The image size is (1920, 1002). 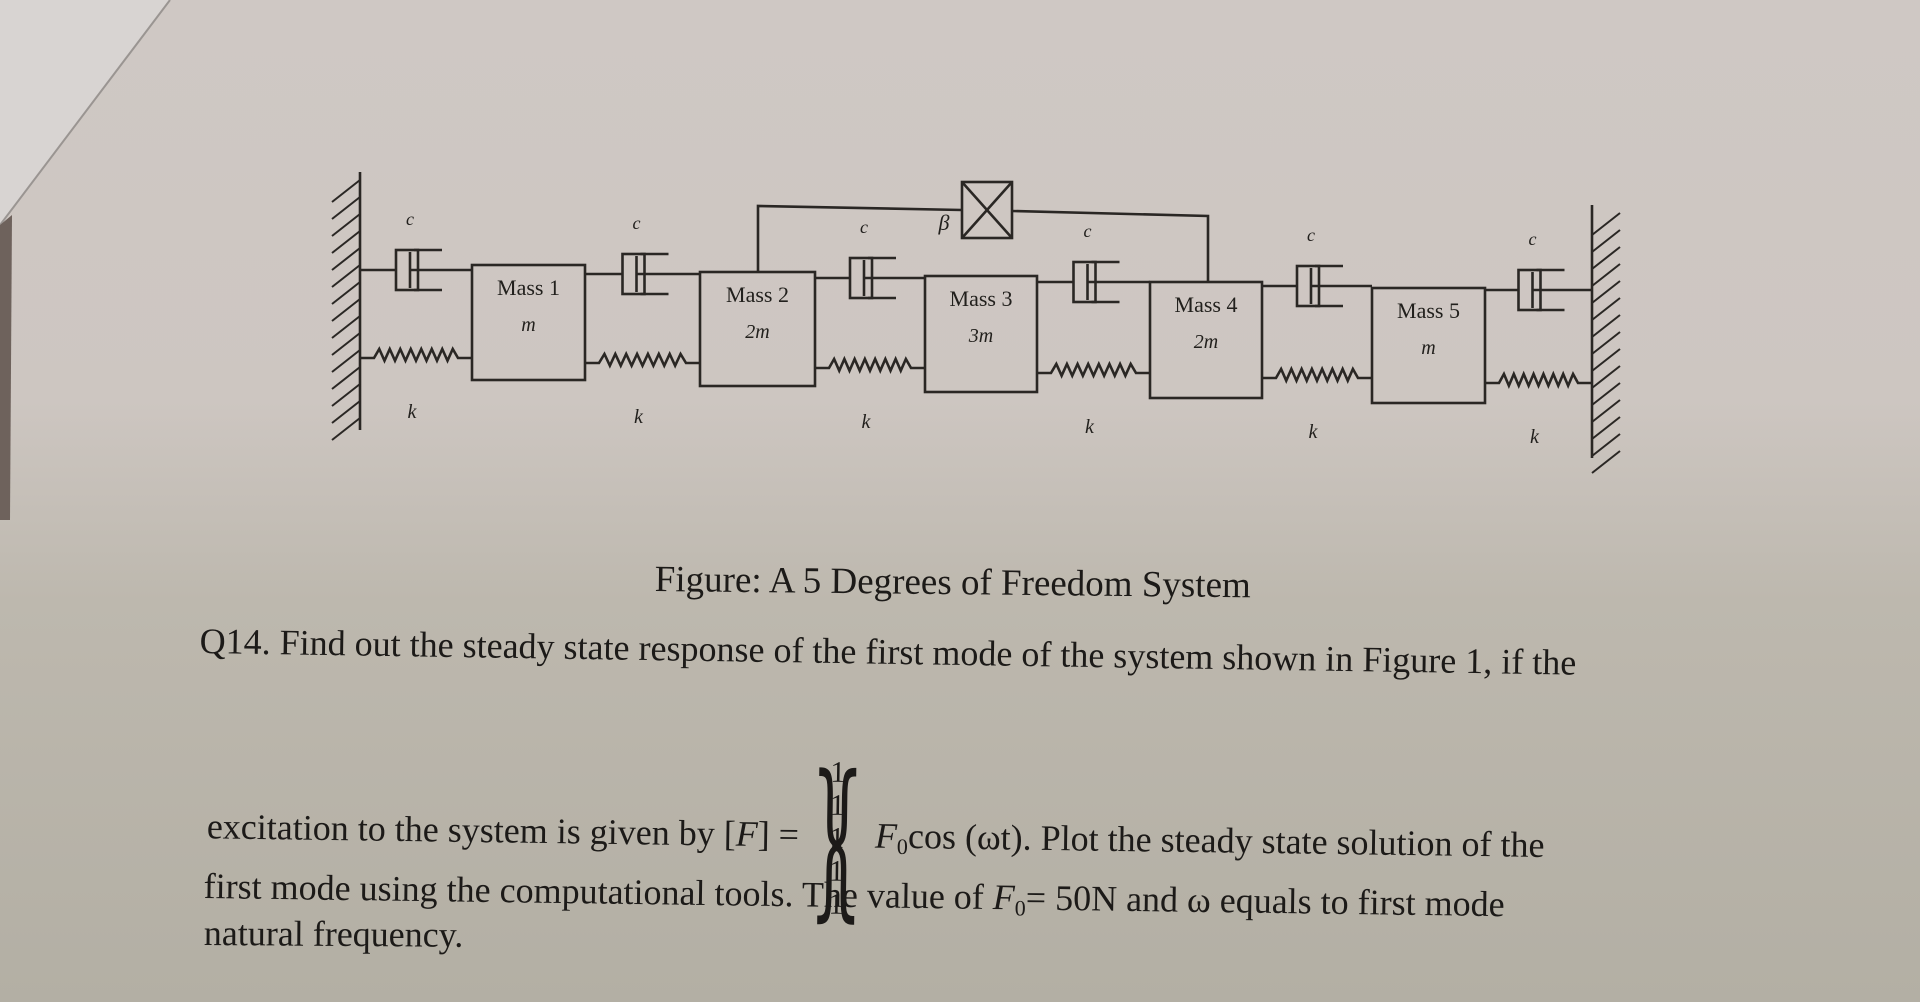 I want to click on mass-label: Mass 2, so click(x=757, y=294).